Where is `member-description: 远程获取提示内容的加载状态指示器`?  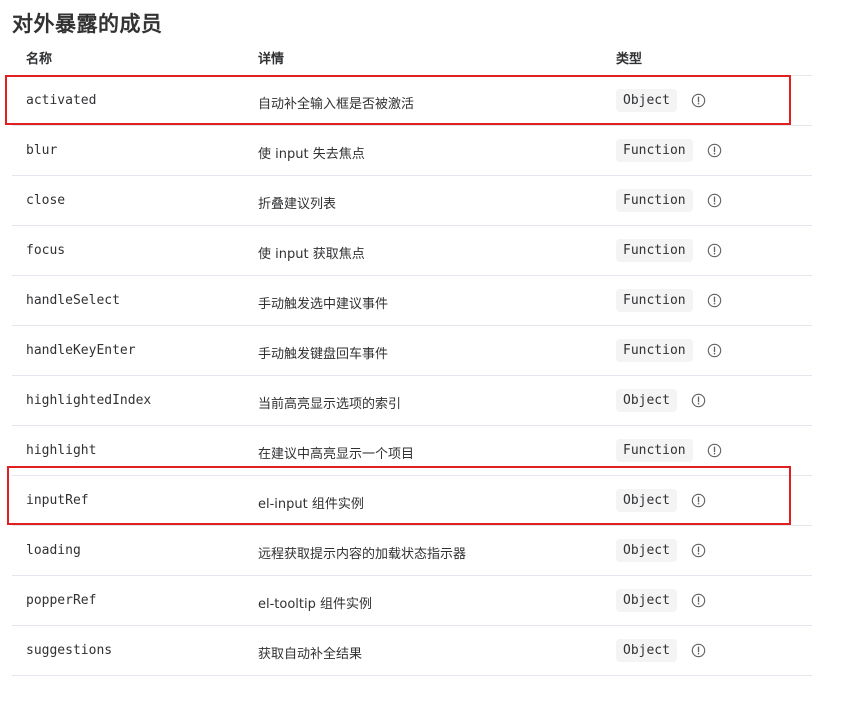
member-description: 远程获取提示内容的加载状态指示器 is located at coordinates (362, 554).